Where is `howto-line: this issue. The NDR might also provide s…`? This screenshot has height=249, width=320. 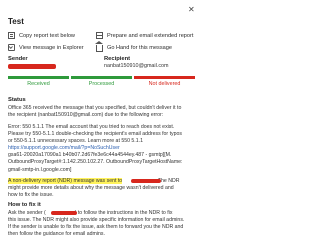 howto-line: this issue. The NDR might also provide s… is located at coordinates (96, 220).